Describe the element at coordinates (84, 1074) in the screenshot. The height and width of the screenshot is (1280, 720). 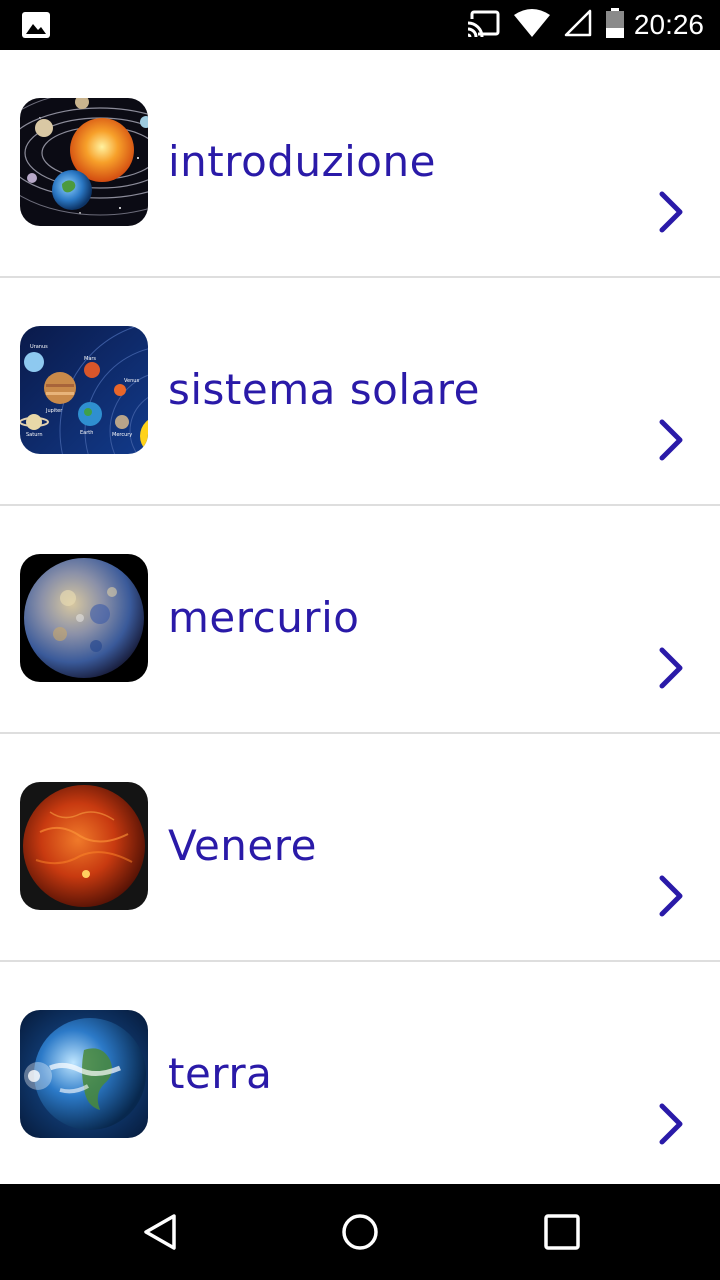
I see `earth-planet-image` at that location.